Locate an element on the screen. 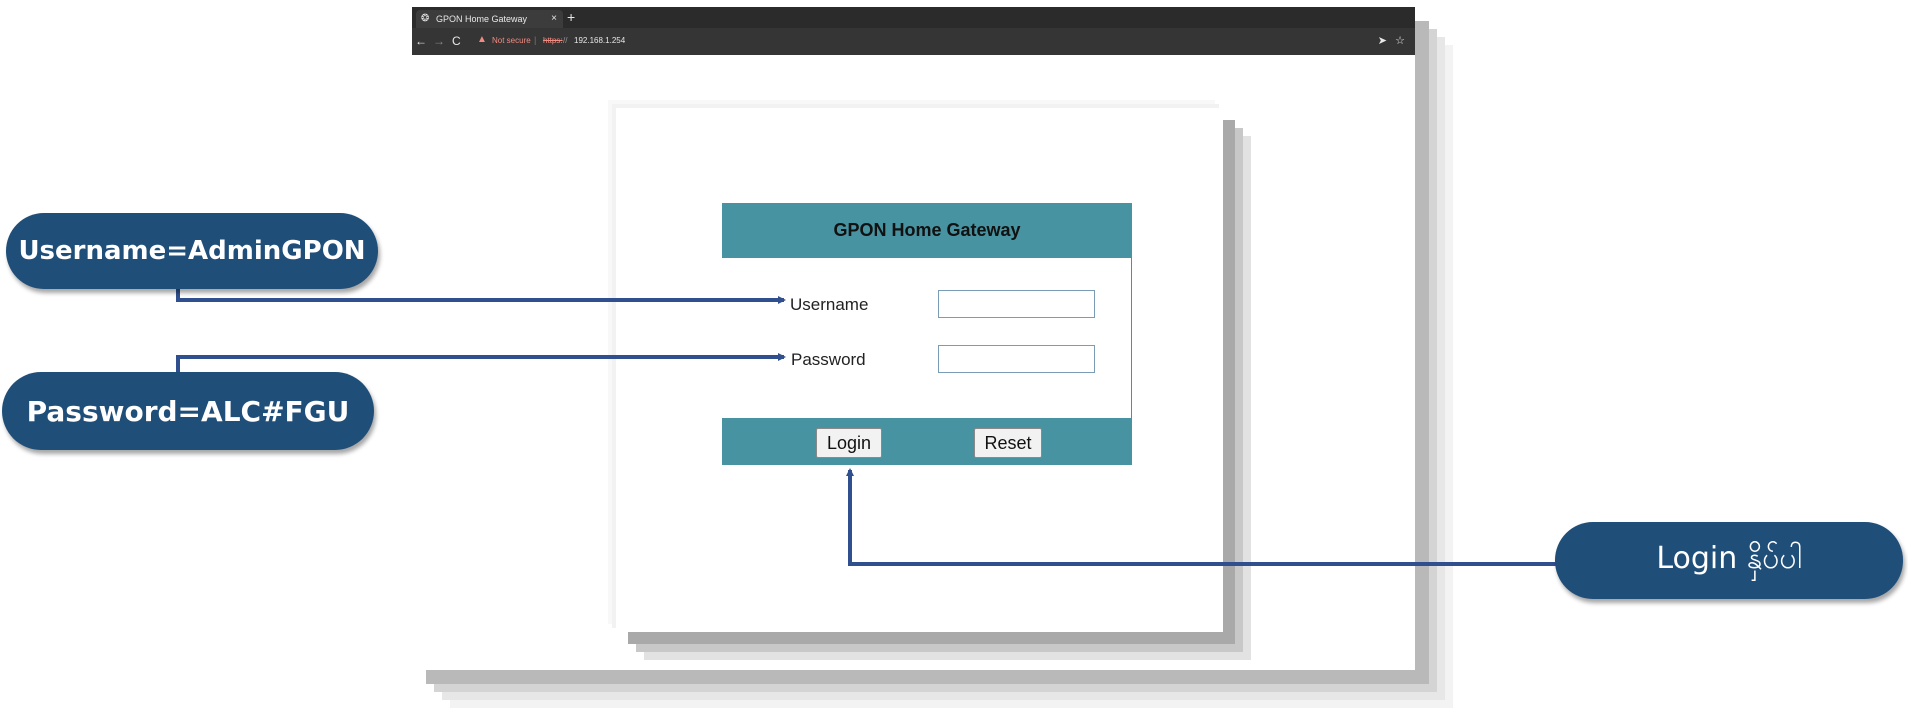 This screenshot has height=714, width=1908. tab-bar: ❂ GPON Home Gateway × + is located at coordinates (913, 17).